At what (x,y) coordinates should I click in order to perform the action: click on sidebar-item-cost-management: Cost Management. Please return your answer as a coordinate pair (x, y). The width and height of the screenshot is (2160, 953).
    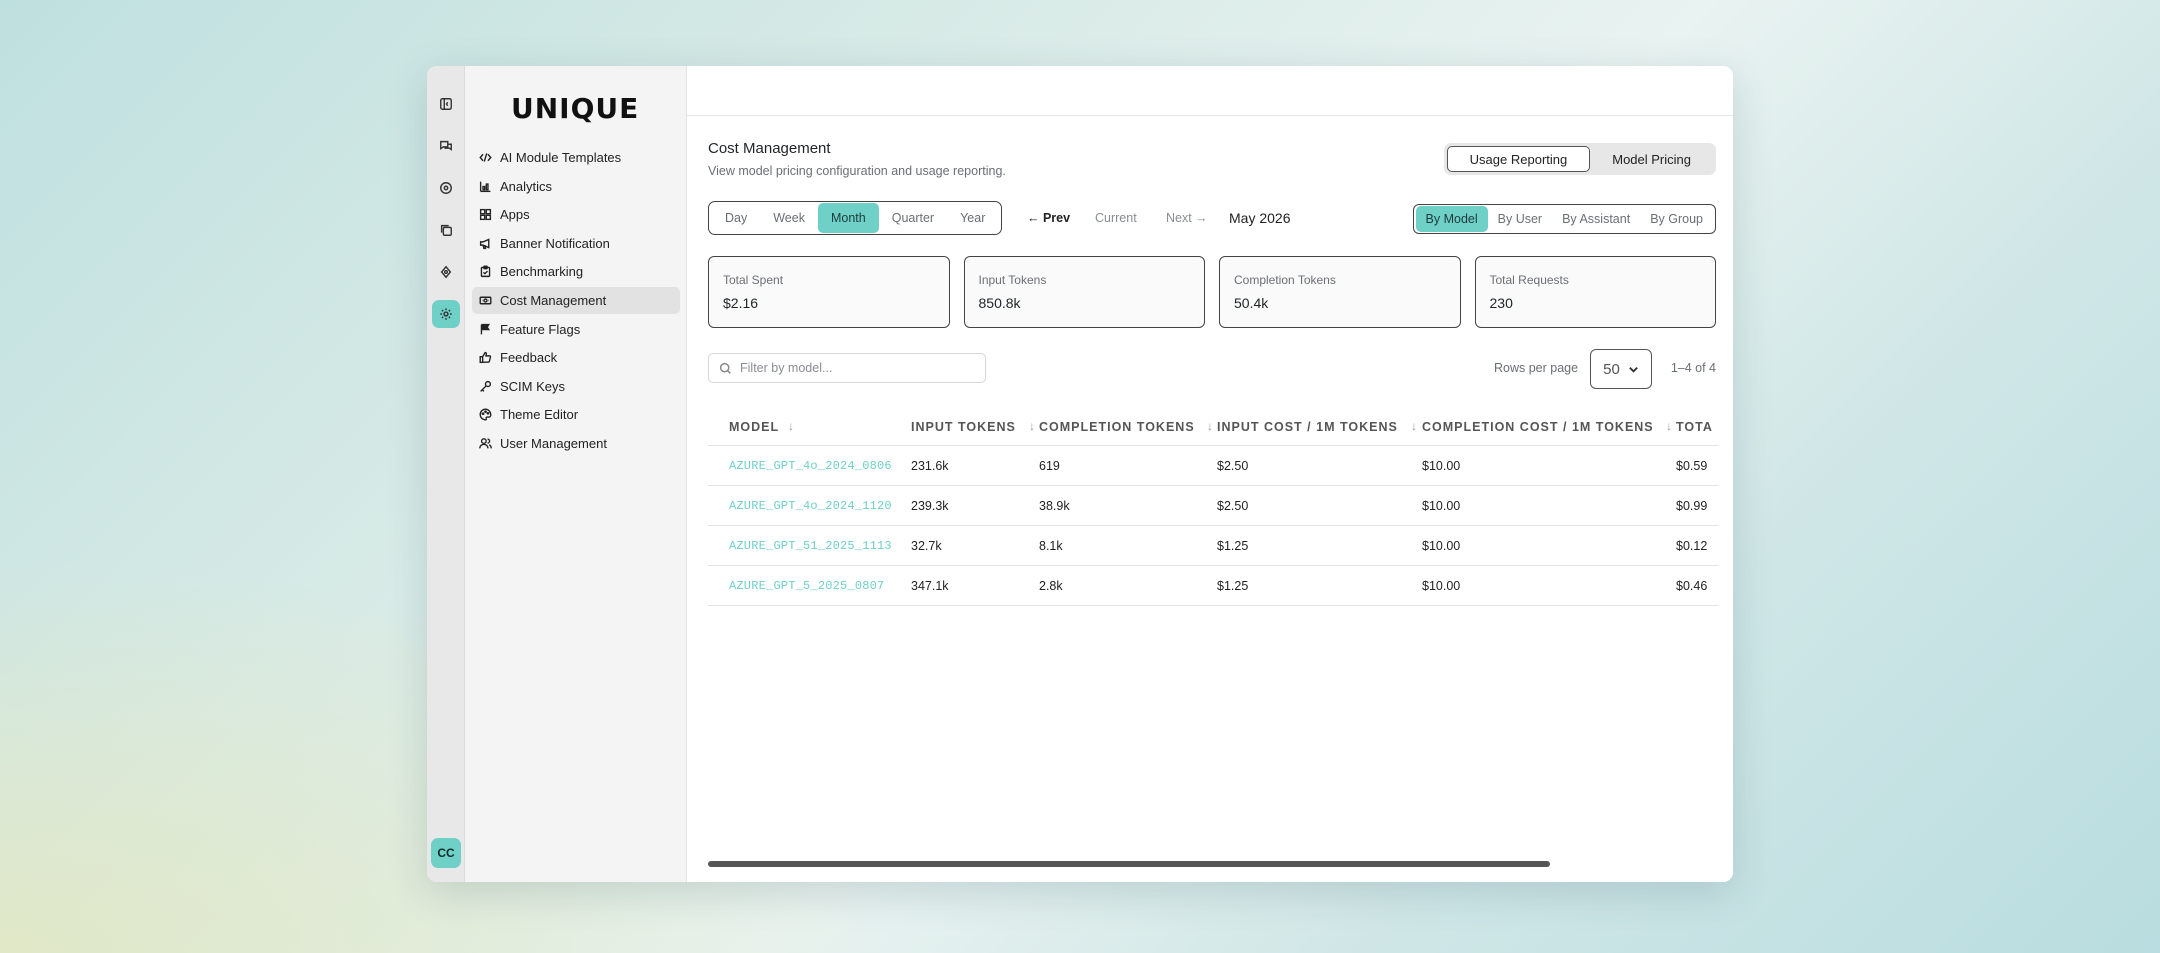
    Looking at the image, I should click on (576, 300).